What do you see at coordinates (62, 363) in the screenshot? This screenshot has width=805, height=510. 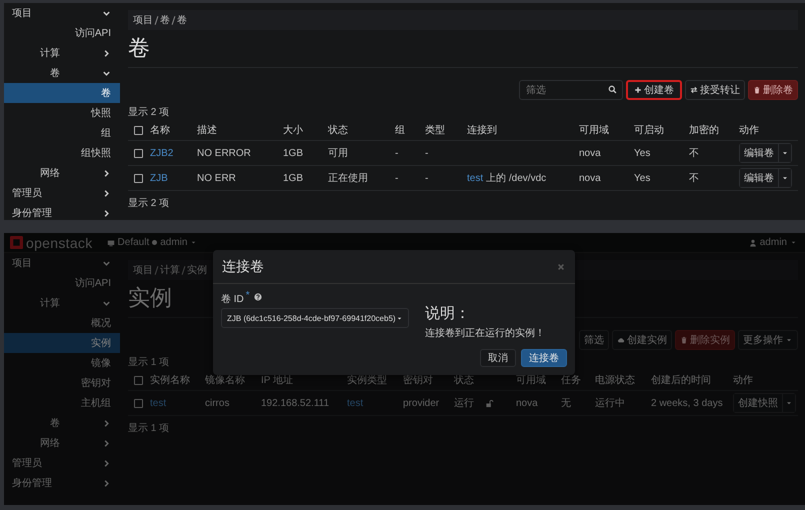 I see `sidebar-item: 镜像` at bounding box center [62, 363].